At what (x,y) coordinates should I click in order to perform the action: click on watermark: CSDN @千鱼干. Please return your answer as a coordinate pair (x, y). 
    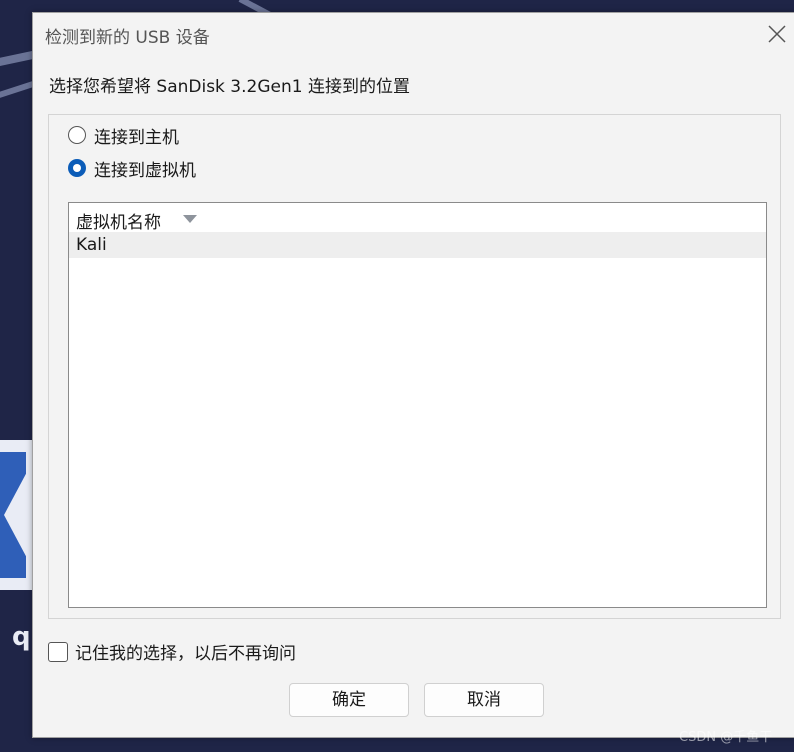
    Looking at the image, I should click on (726, 737).